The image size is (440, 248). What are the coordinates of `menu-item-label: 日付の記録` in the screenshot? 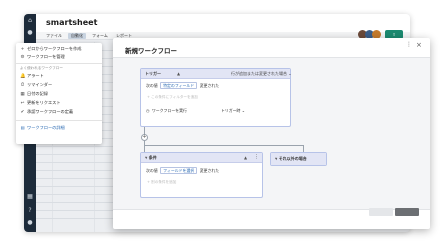 It's located at (37, 93).